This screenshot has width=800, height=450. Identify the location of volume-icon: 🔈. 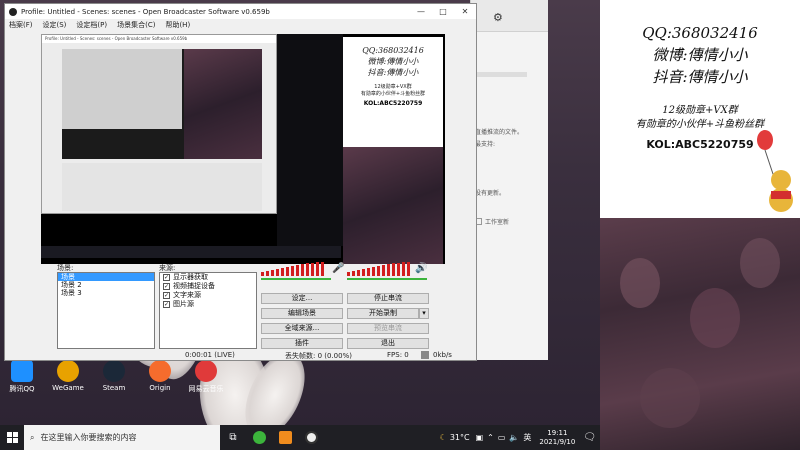
(514, 437).